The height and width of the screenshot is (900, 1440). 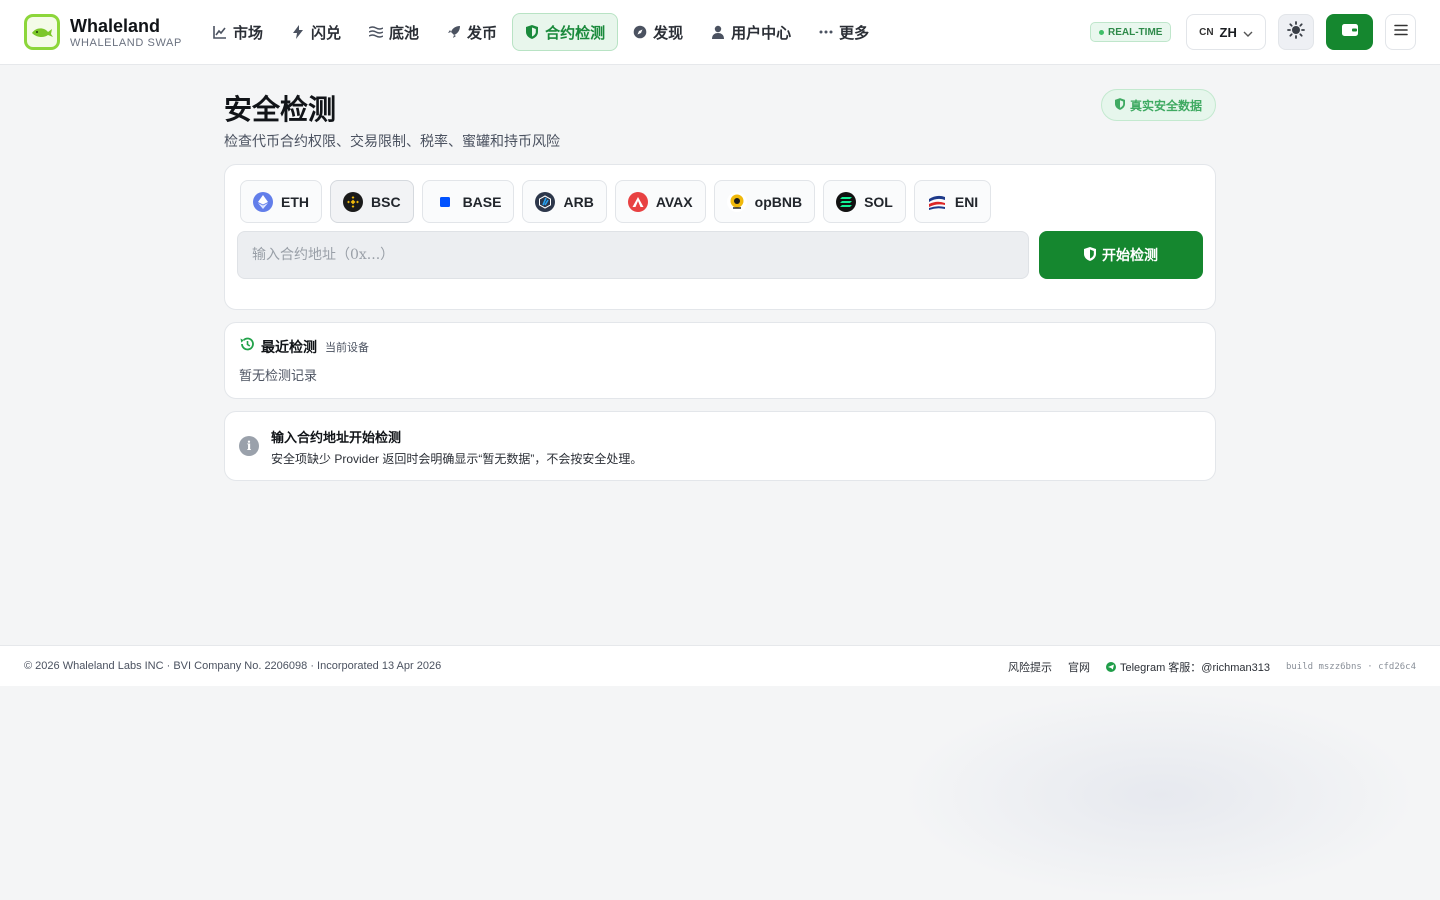 I want to click on nav-item-contract-check: 合约检测, so click(x=565, y=32).